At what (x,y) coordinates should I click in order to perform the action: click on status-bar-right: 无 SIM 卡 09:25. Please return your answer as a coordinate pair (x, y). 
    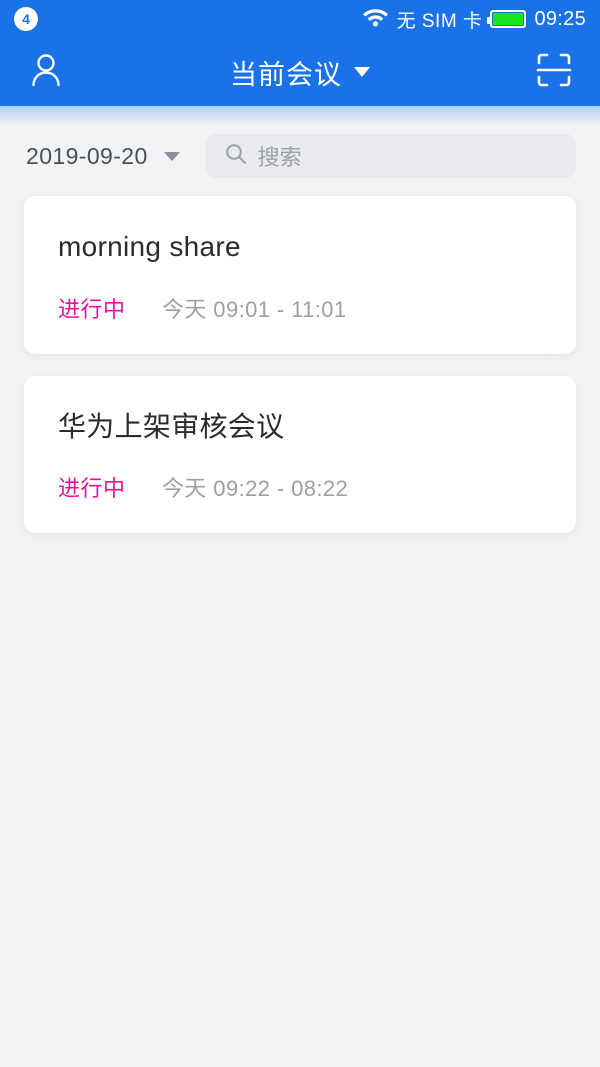
    Looking at the image, I should click on (474, 19).